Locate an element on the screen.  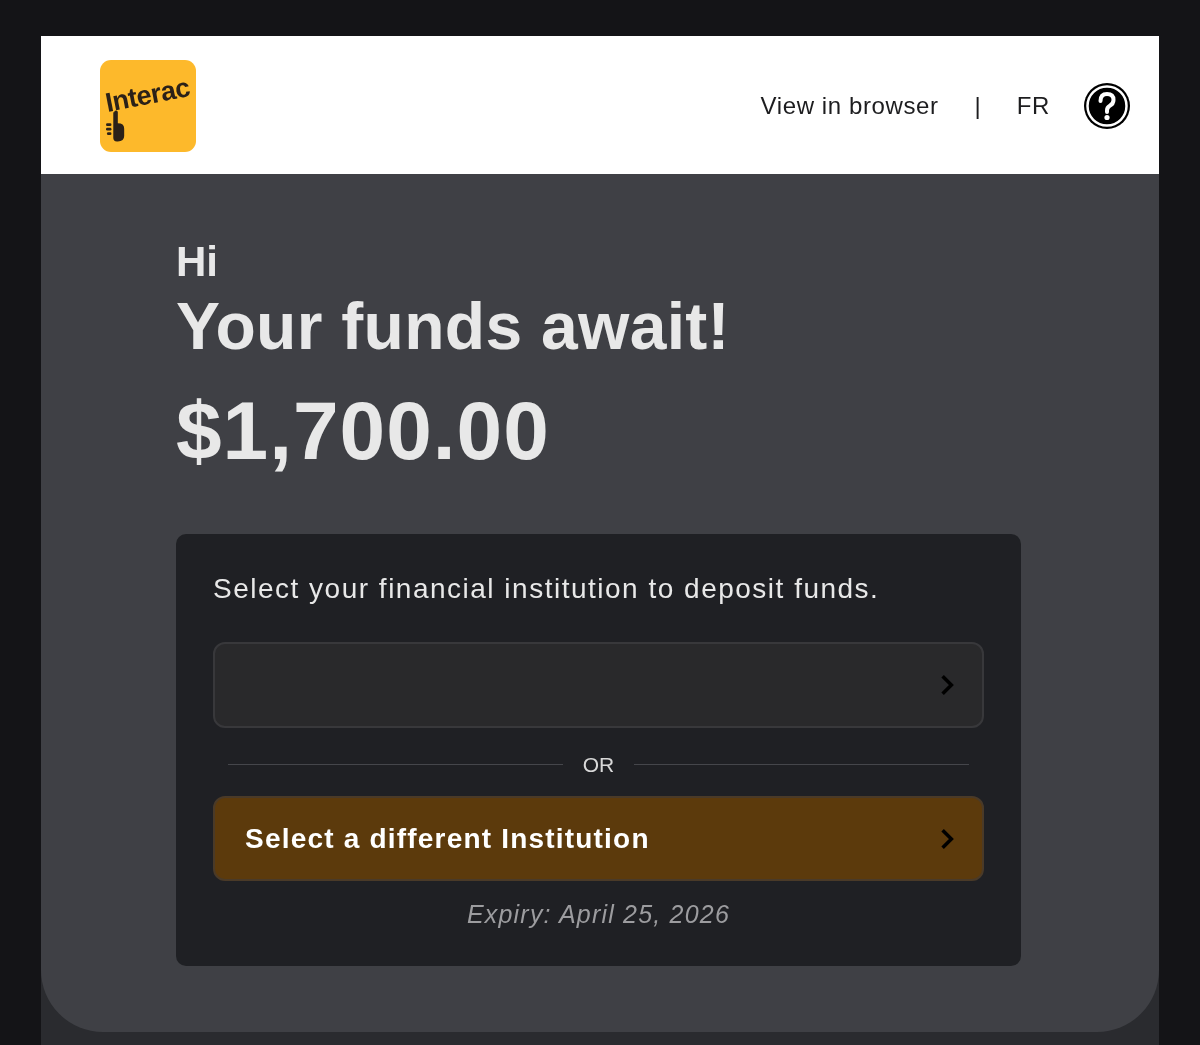
greeting: Hi is located at coordinates (197, 262).